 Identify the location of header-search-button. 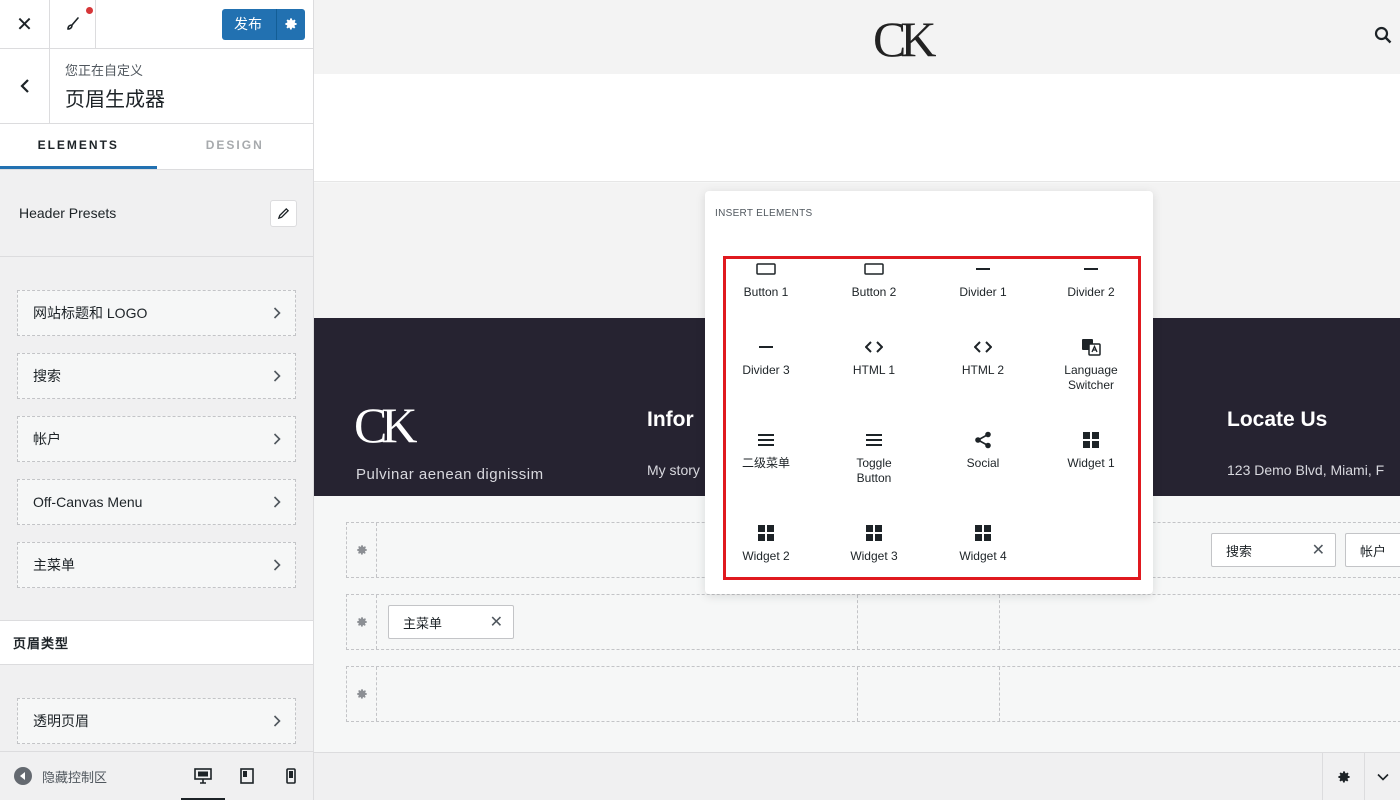
(1383, 37).